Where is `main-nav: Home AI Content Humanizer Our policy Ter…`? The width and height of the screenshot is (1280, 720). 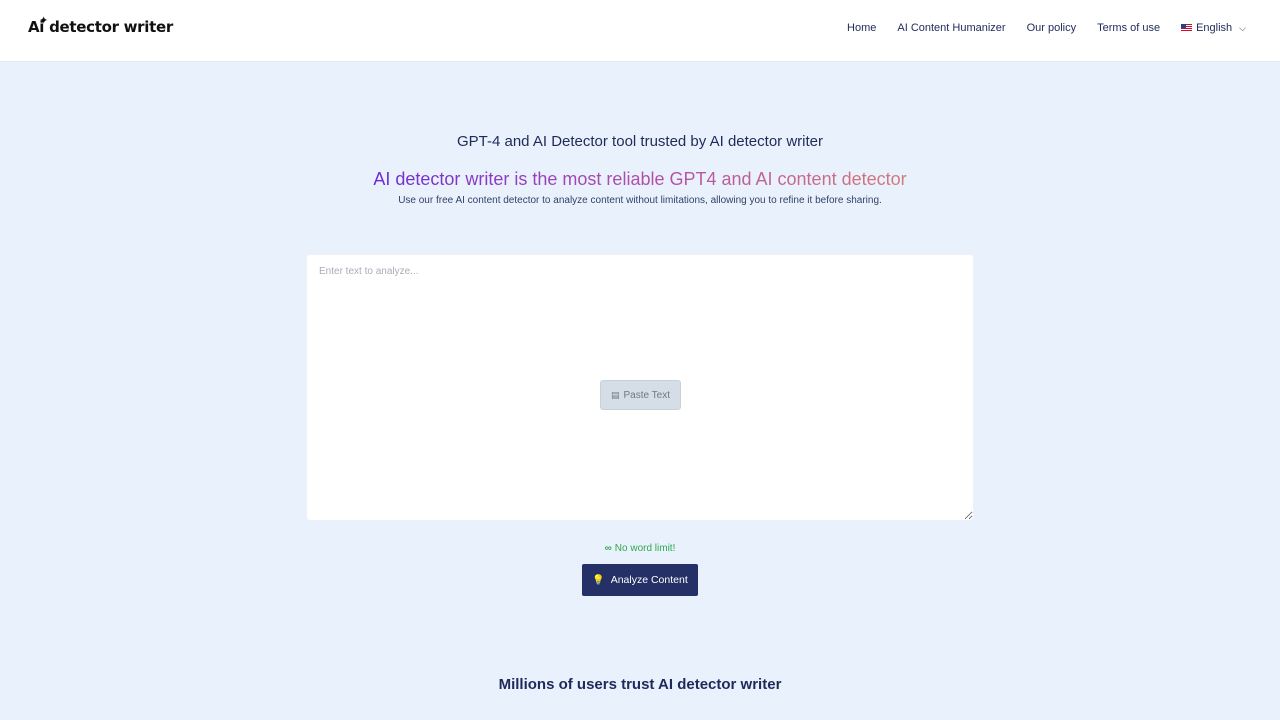
main-nav: Home AI Content Humanizer Our policy Ter… is located at coordinates (1046, 28).